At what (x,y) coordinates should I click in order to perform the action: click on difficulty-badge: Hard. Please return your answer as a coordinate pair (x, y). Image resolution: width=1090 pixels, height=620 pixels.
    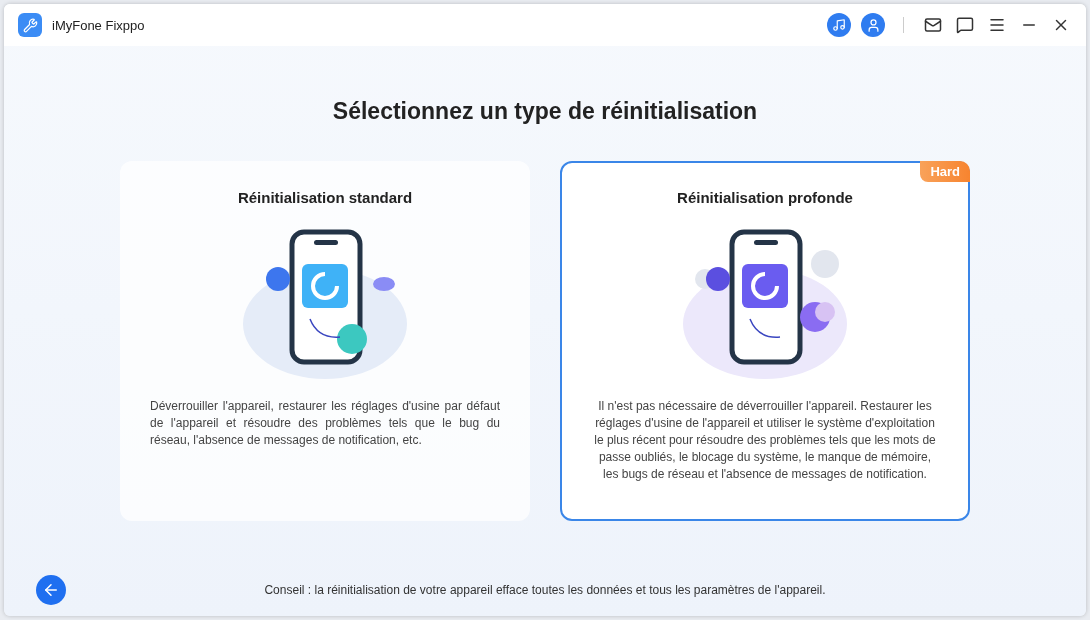
    Looking at the image, I should click on (945, 171).